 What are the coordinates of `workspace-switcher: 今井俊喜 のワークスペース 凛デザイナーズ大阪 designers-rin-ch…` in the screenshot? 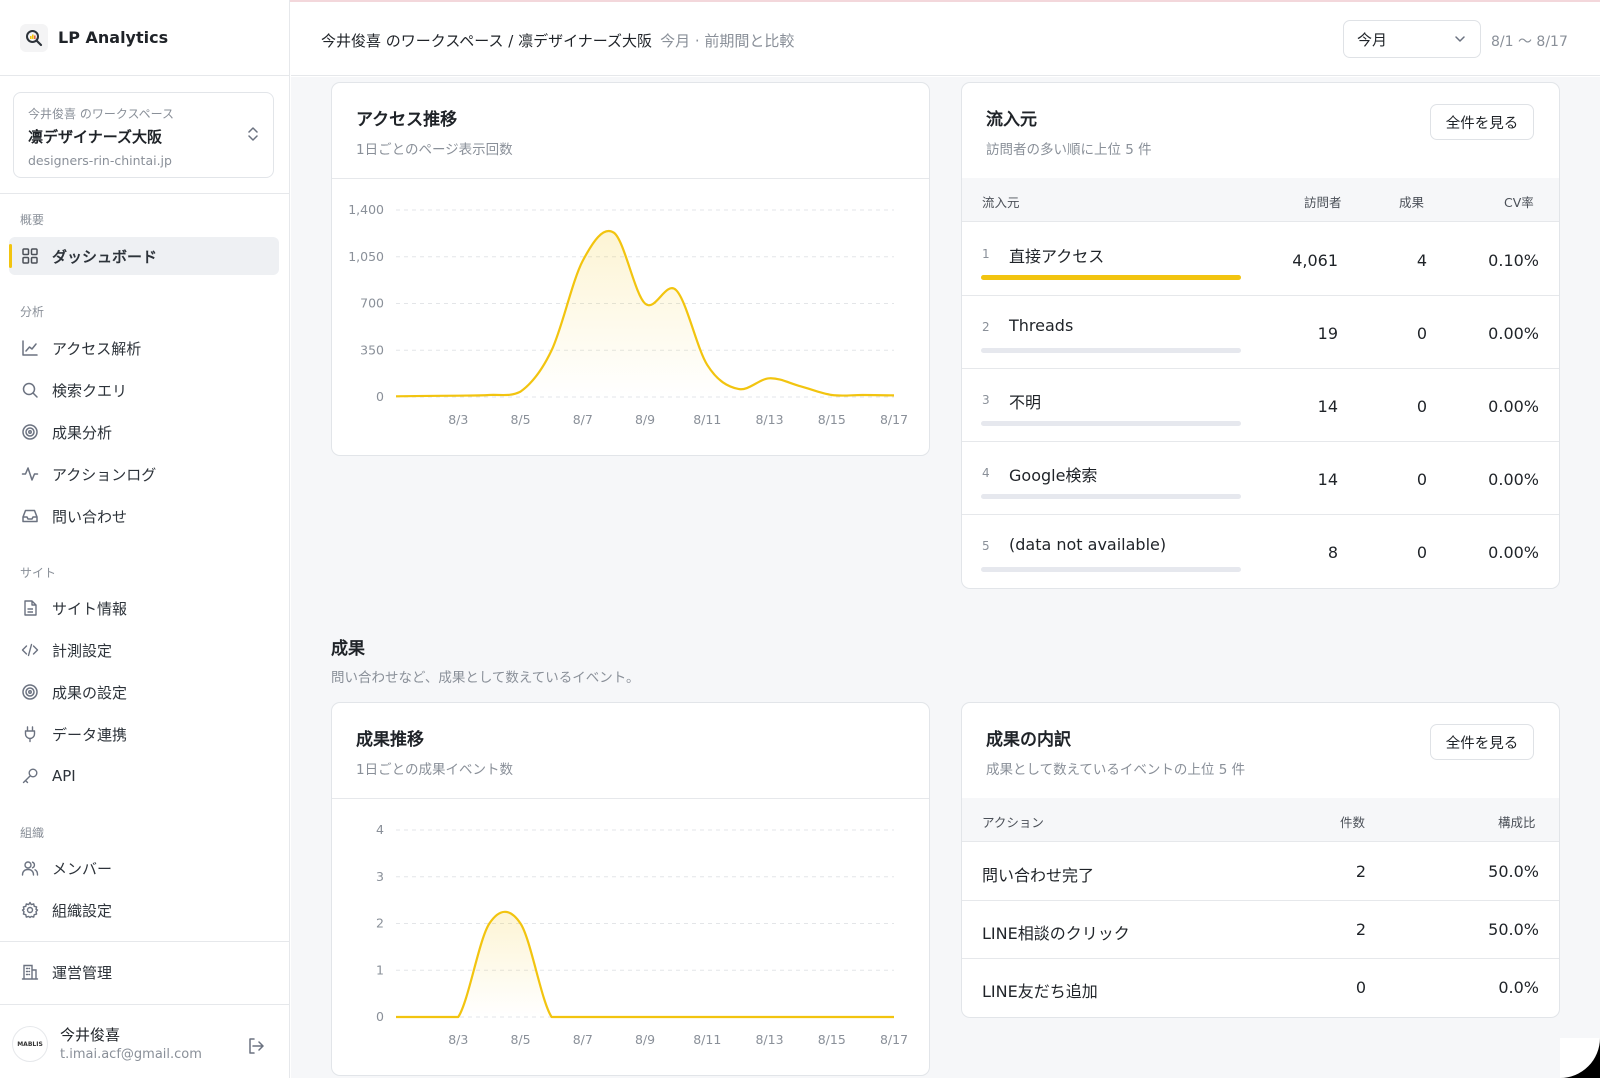 It's located at (143, 135).